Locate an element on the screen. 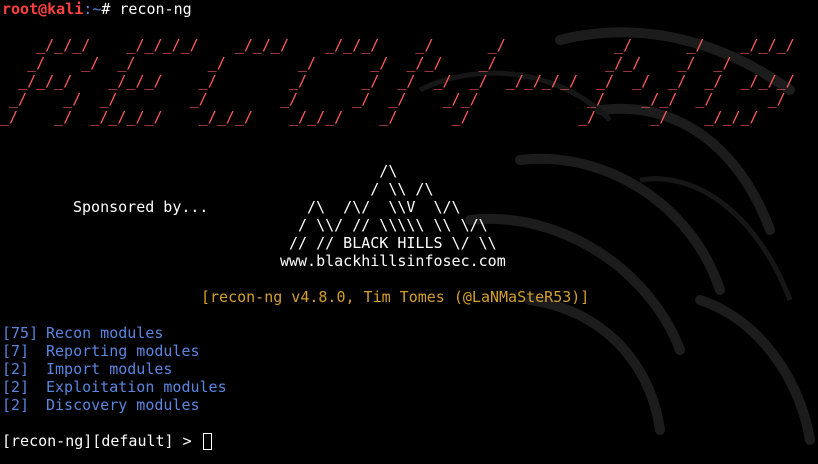  prompt-user-host: root@kali is located at coordinates (43, 9).